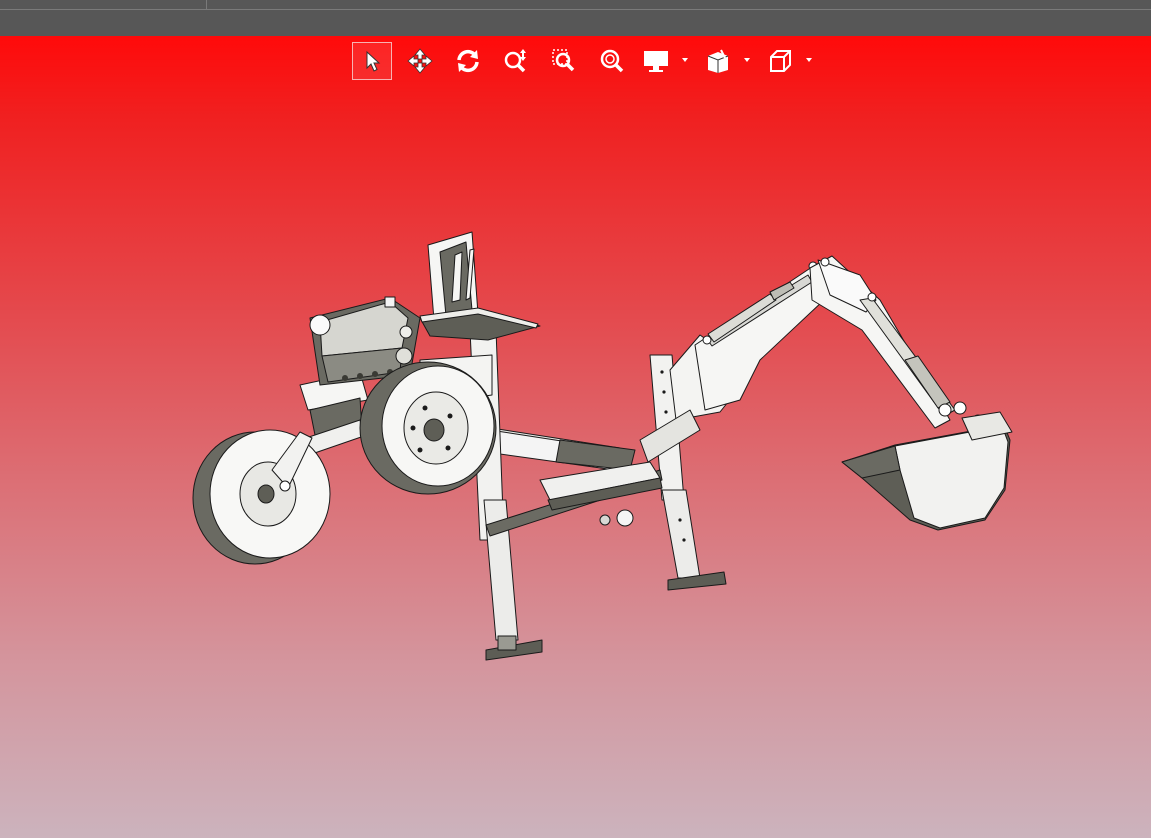 This screenshot has width=1151, height=838. Describe the element at coordinates (575, 18) in the screenshot. I see `title-bar` at that location.